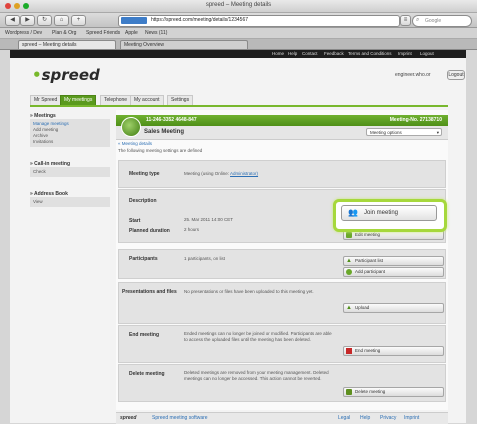 This screenshot has height=424, width=477. I want to click on meeting-options-select: Meeting options ▾, so click(404, 132).